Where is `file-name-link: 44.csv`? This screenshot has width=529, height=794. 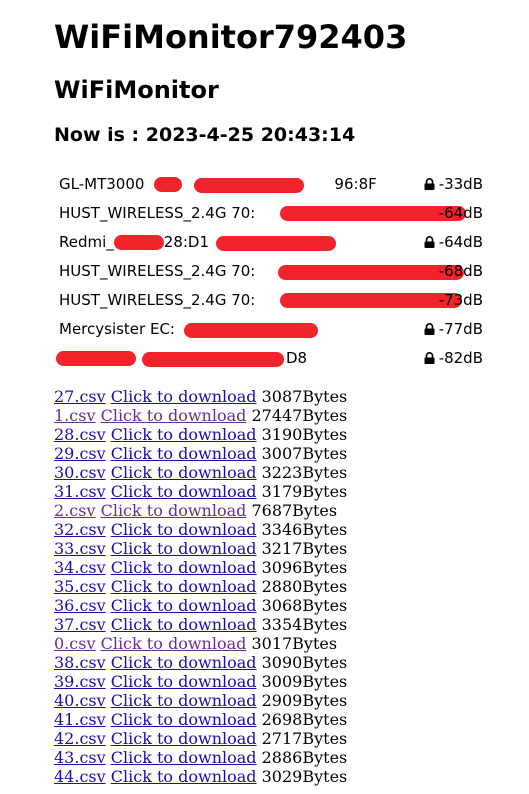
file-name-link: 44.csv is located at coordinates (80, 776).